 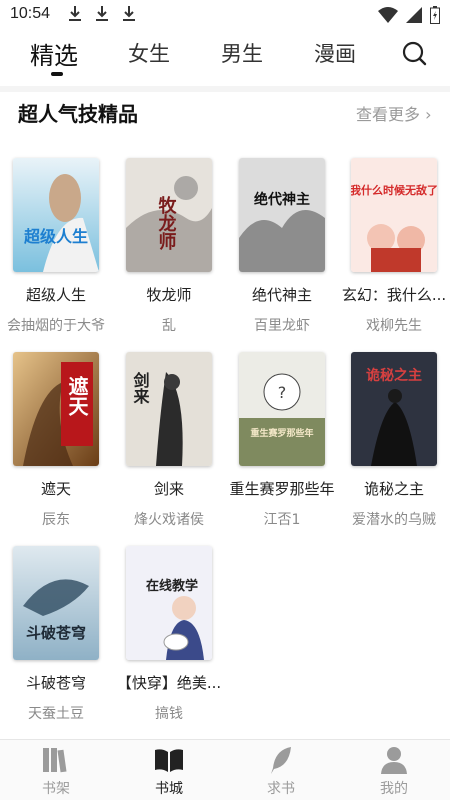 I want to click on cover-title: 诡秘之主, so click(x=394, y=375).